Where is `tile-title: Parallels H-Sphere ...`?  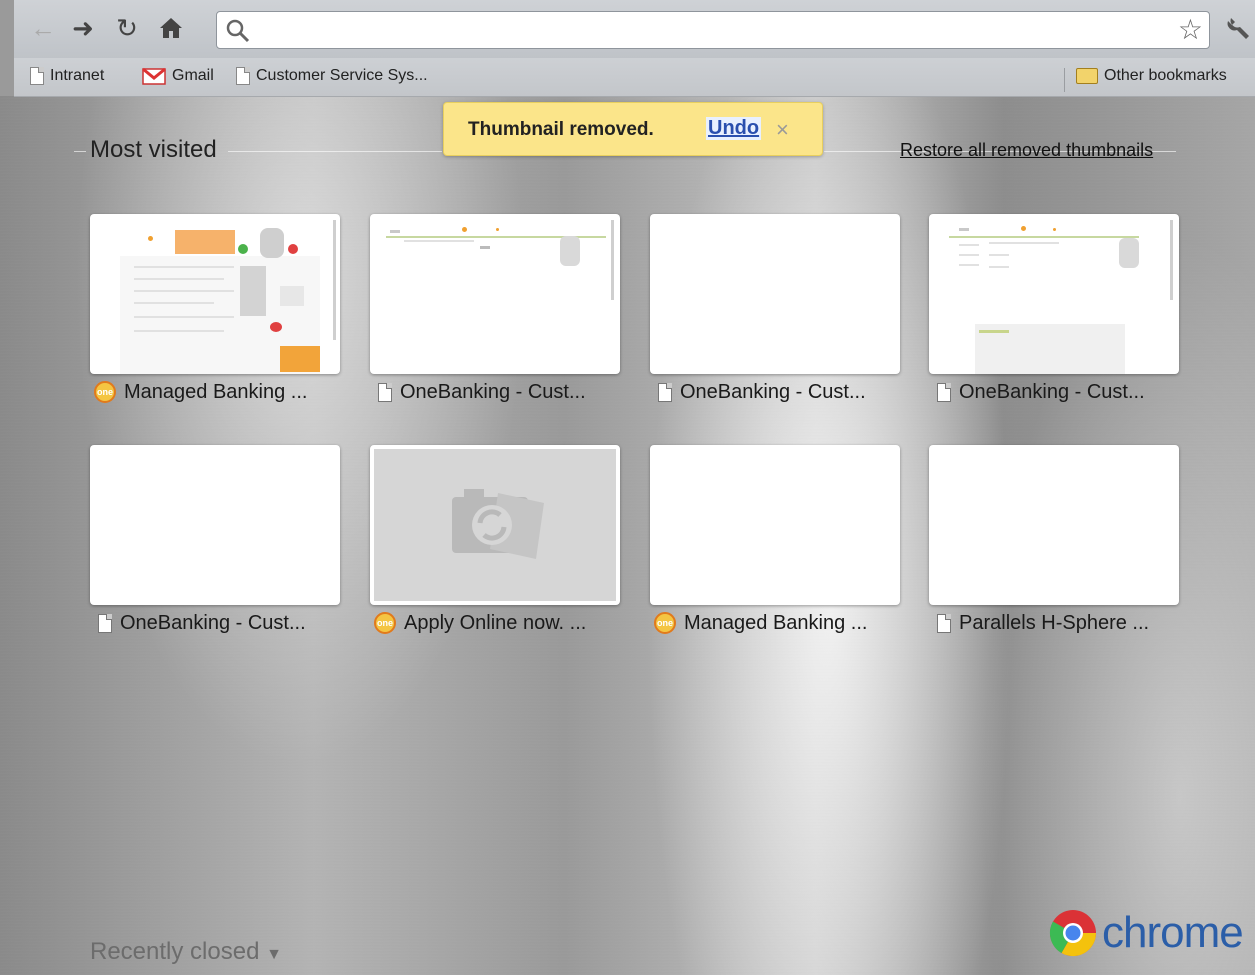
tile-title: Parallels H-Sphere ... is located at coordinates (1054, 622).